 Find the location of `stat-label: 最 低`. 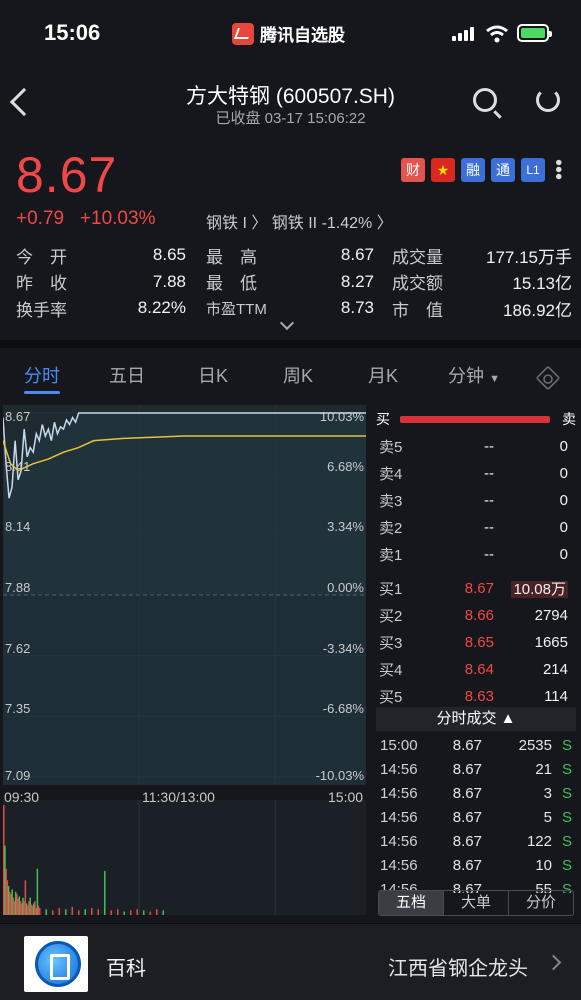

stat-label: 最 低 is located at coordinates (231, 284).